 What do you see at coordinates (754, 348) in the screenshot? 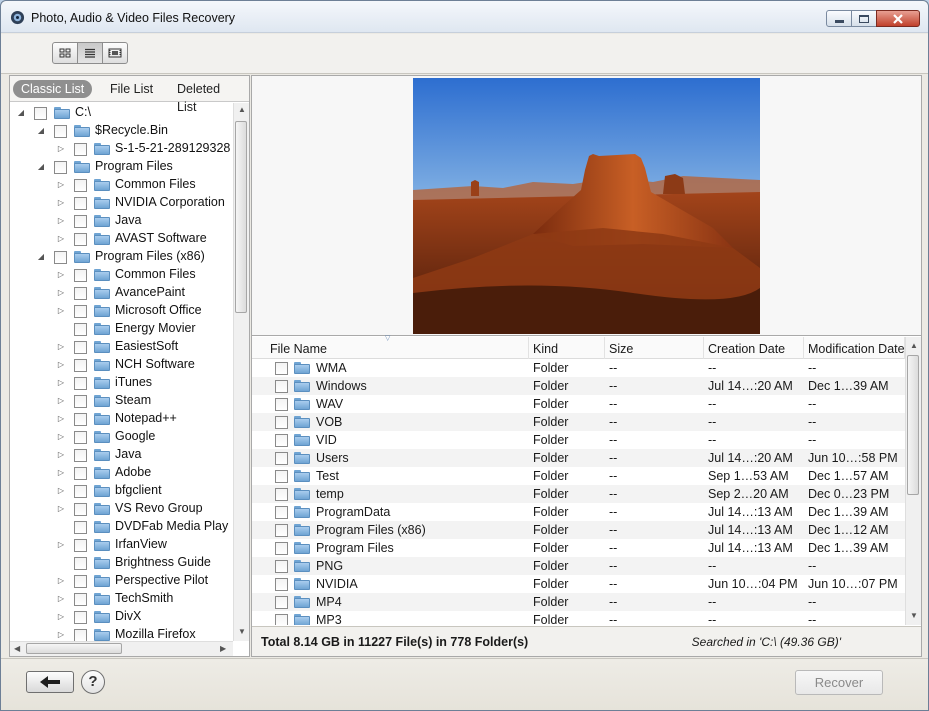
I see `column-header-creation-date: Creation Date` at bounding box center [754, 348].